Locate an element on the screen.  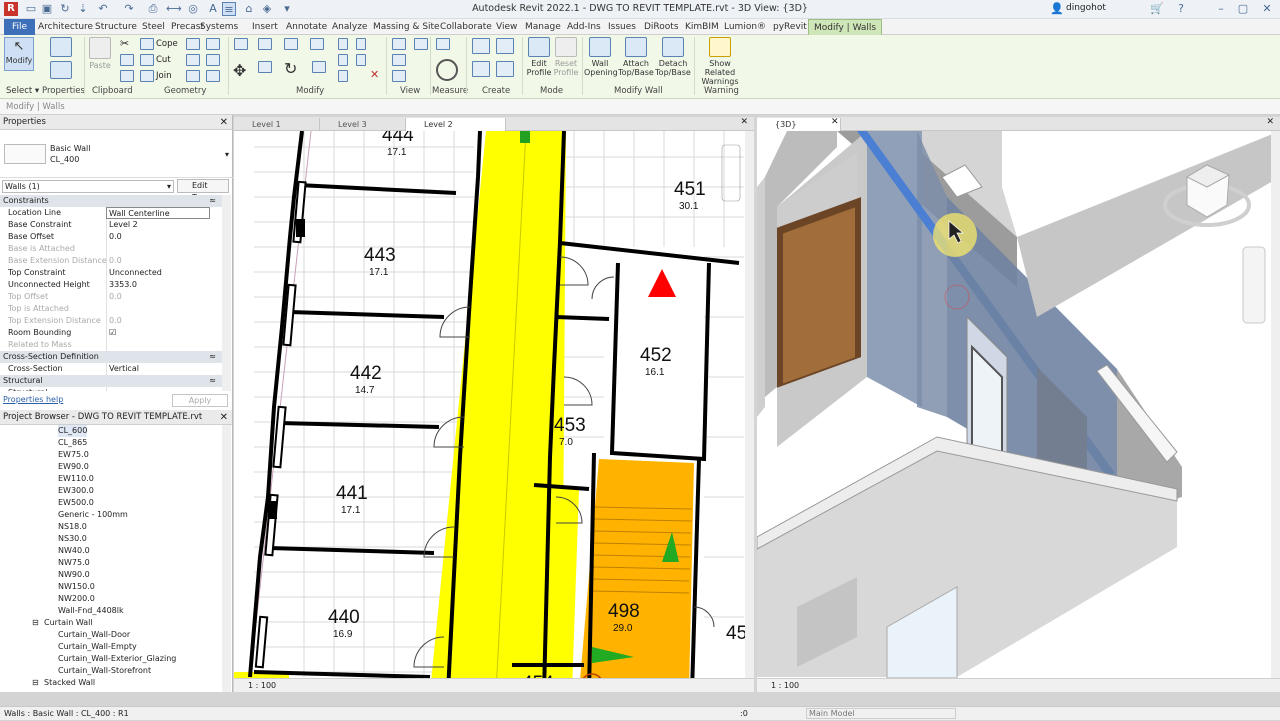
tab-structure: Structure is located at coordinates (116, 27).